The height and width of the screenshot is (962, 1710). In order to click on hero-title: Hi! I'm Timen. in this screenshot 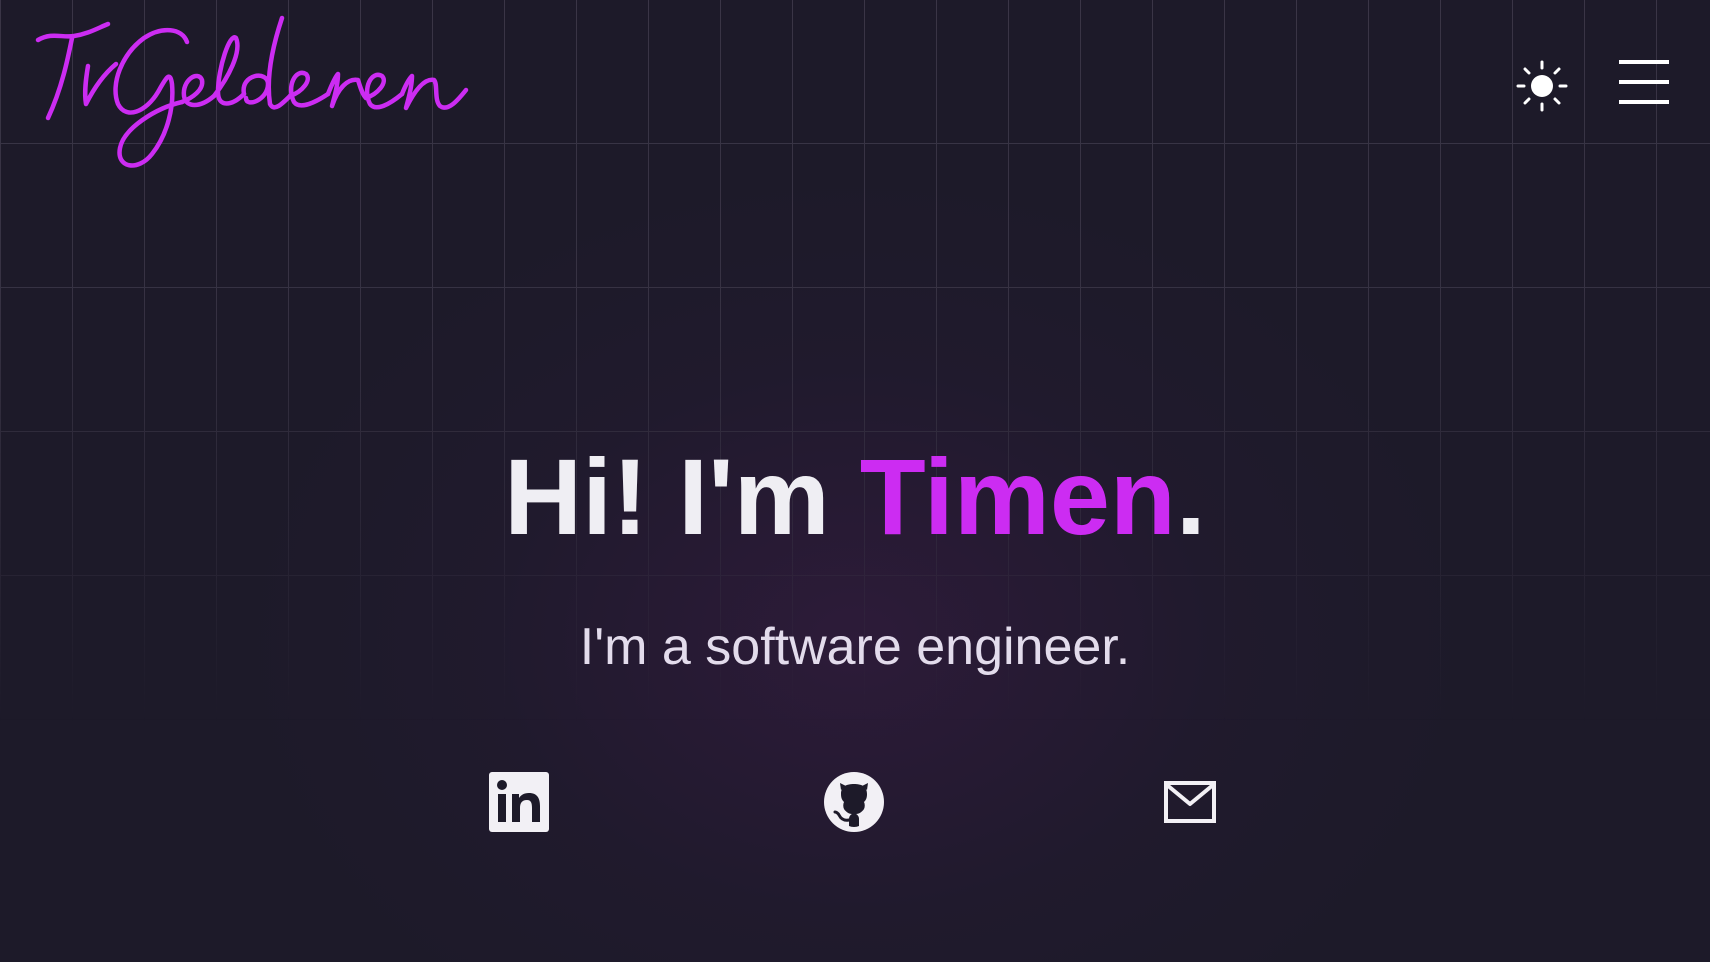, I will do `click(855, 497)`.